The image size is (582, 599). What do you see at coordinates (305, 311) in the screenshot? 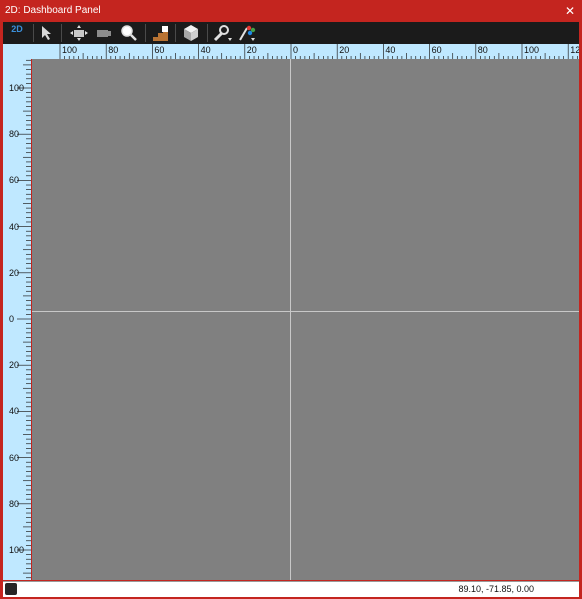
I see `x-axis-line` at bounding box center [305, 311].